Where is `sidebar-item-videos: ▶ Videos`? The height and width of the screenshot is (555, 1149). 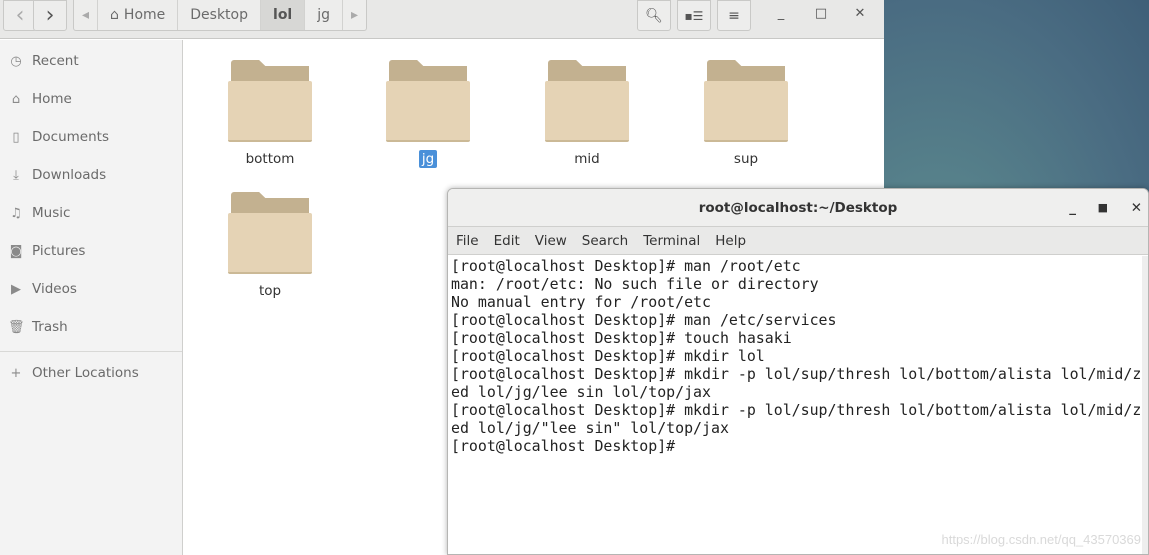
sidebar-item-videos: ▶ Videos is located at coordinates (91, 289).